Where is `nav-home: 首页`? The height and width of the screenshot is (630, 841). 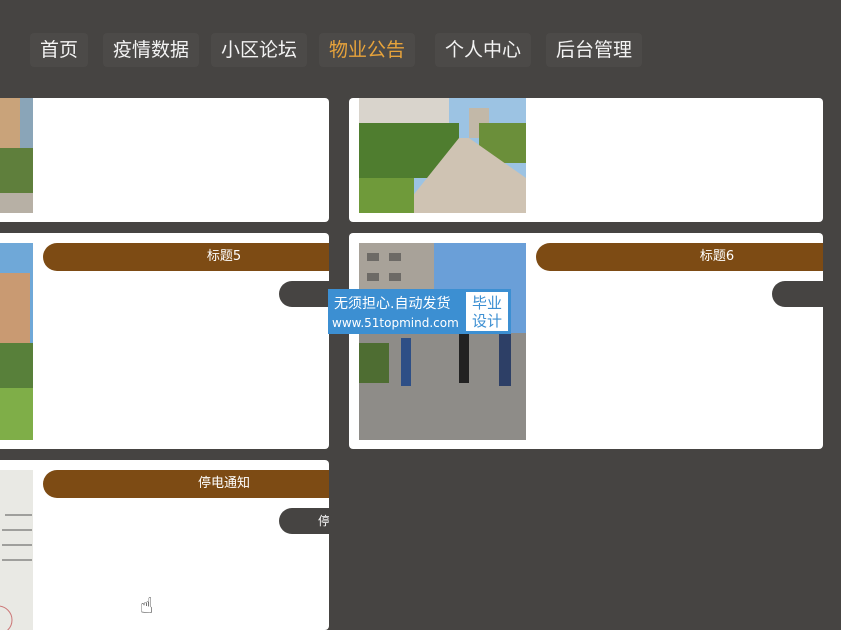 nav-home: 首页 is located at coordinates (59, 50).